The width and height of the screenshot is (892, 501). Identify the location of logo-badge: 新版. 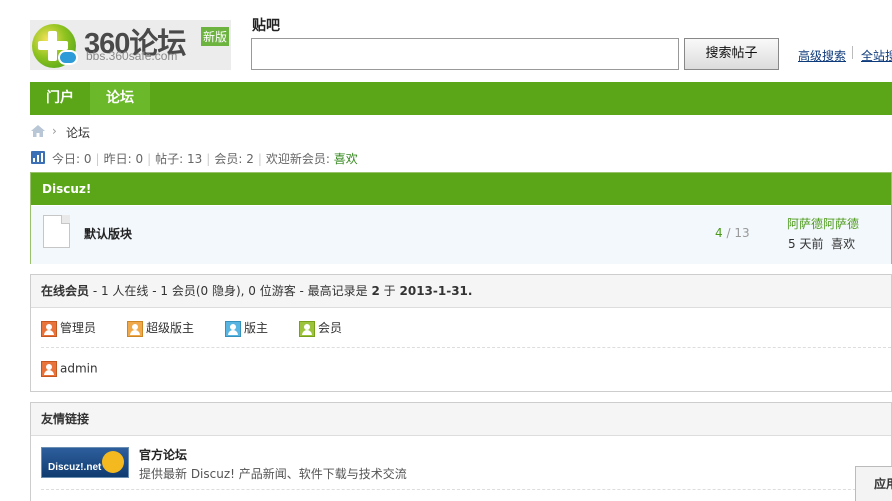
(215, 36).